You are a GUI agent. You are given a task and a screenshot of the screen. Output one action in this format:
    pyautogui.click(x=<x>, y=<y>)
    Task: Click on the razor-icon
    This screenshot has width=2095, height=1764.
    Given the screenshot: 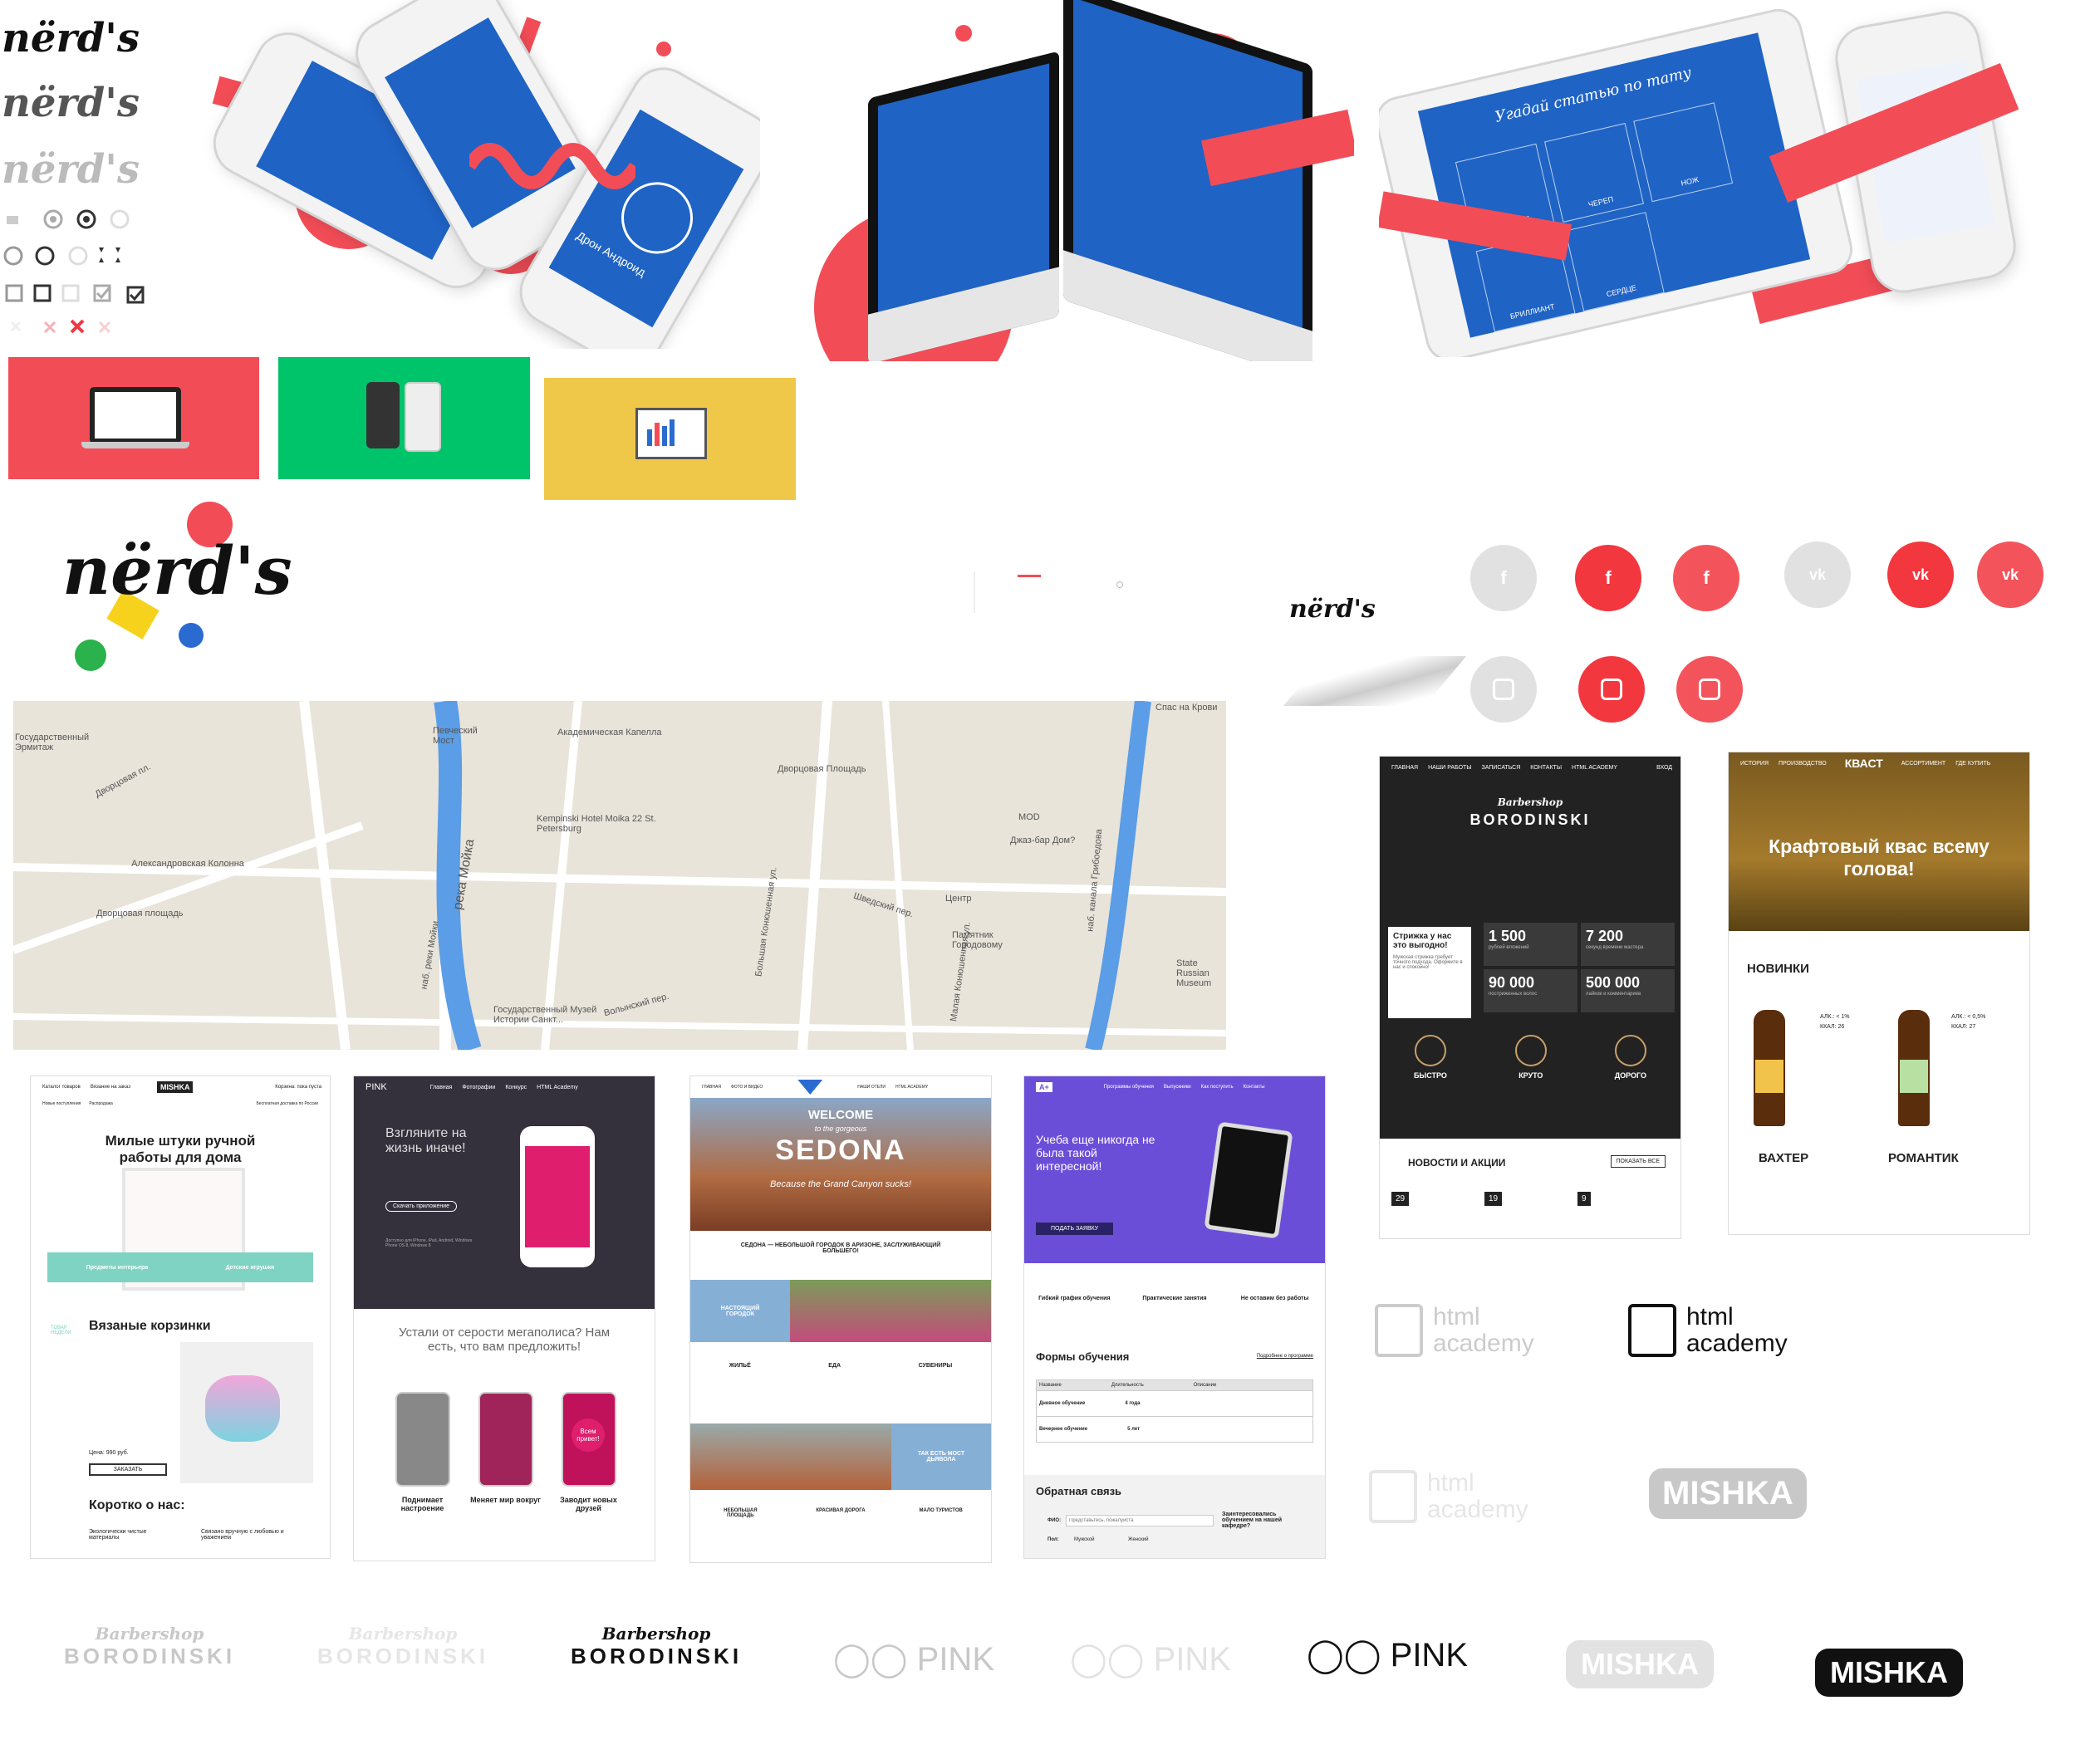 What is the action you would take?
    pyautogui.click(x=1630, y=1050)
    